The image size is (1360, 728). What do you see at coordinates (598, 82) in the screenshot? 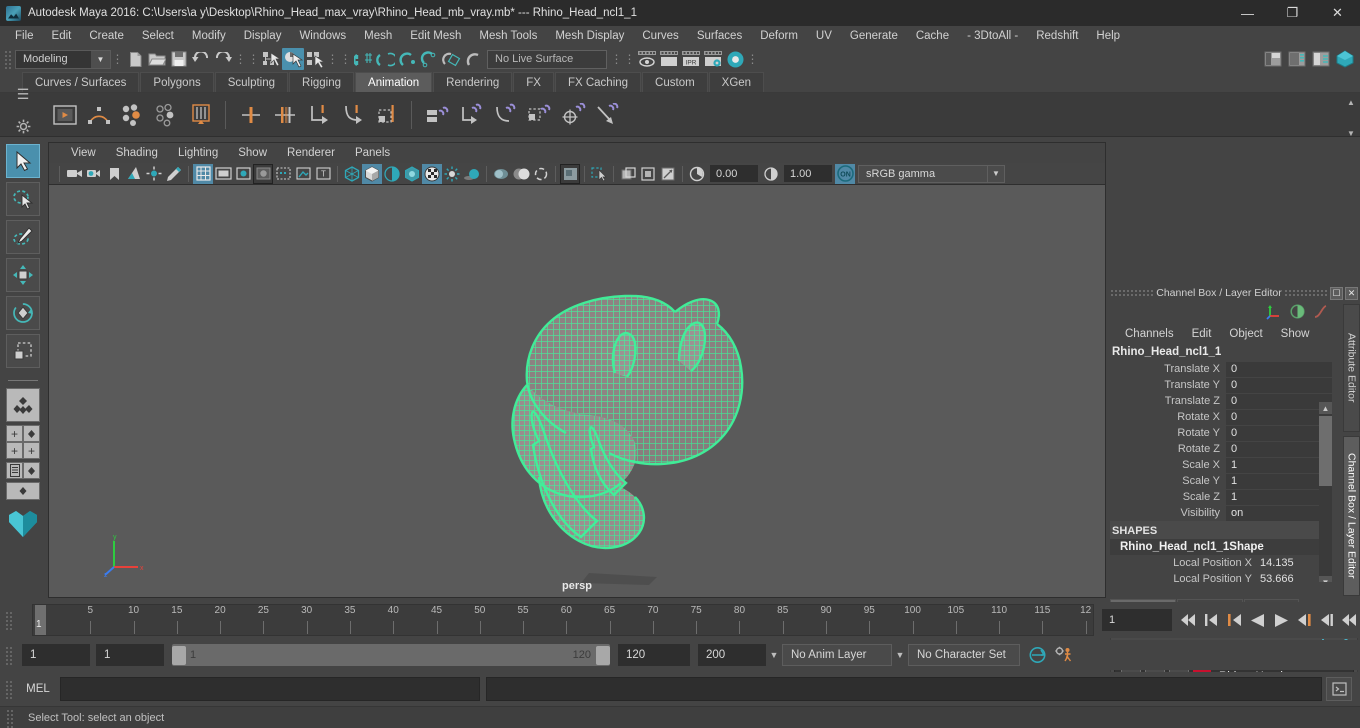
I see `shelf-tab-fx-caching: FX Caching` at bounding box center [598, 82].